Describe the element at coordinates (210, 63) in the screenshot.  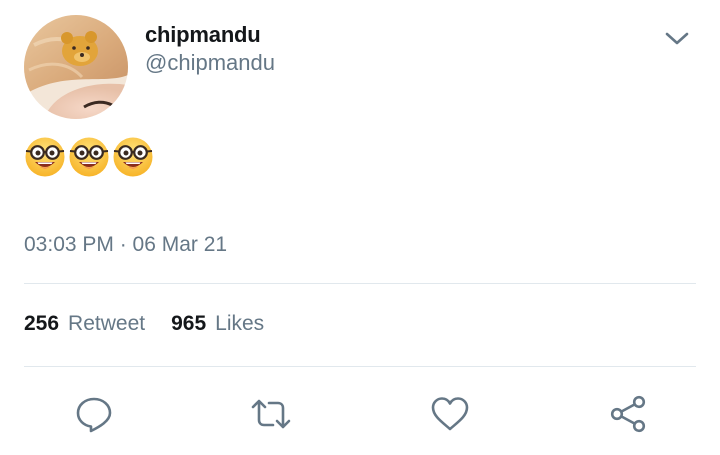
I see `user-handle: @chipmandu` at that location.